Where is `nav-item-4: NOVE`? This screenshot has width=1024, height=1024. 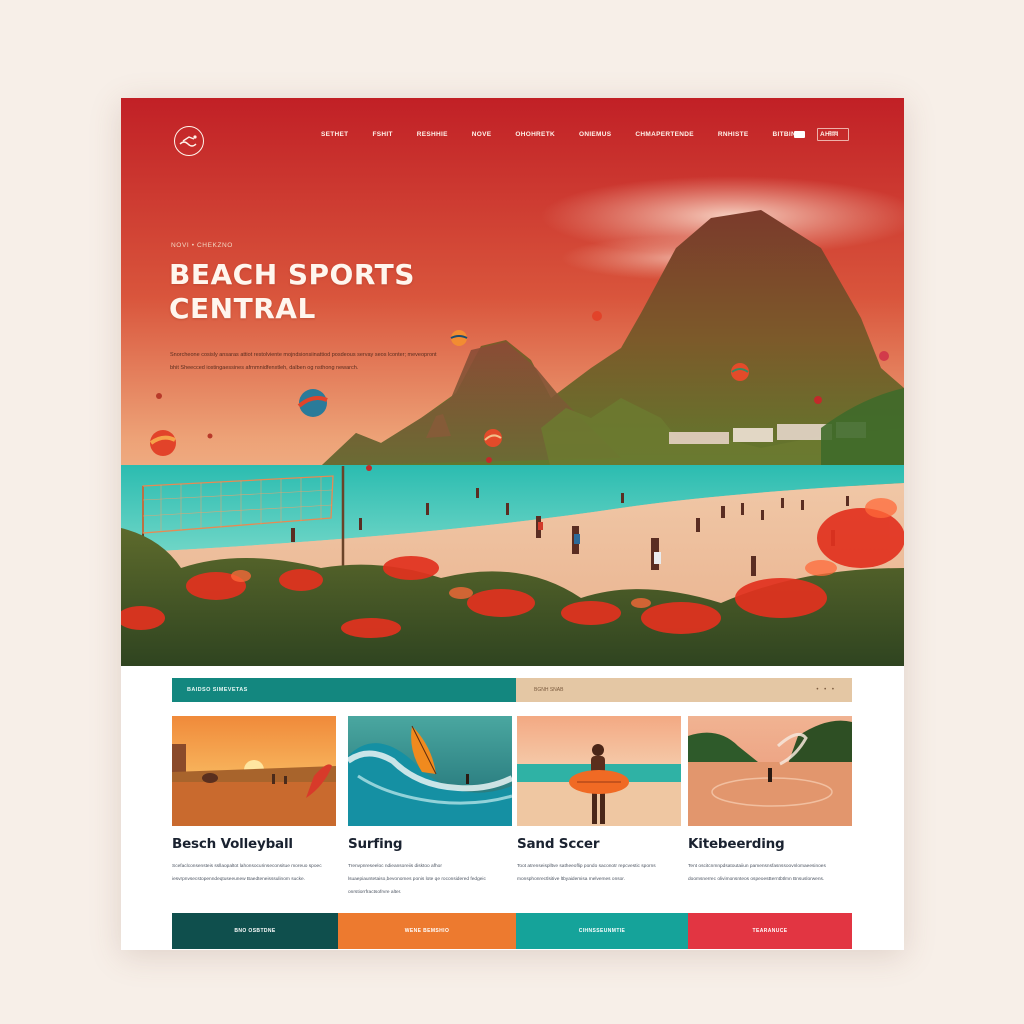
nav-item-4: NOVE is located at coordinates (482, 134).